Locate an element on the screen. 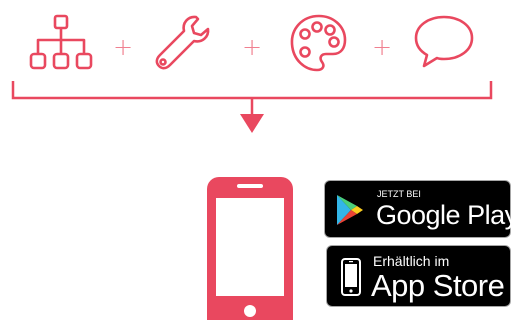 The width and height of the screenshot is (511, 320). app-store-big-text: App Store is located at coordinates (438, 285).